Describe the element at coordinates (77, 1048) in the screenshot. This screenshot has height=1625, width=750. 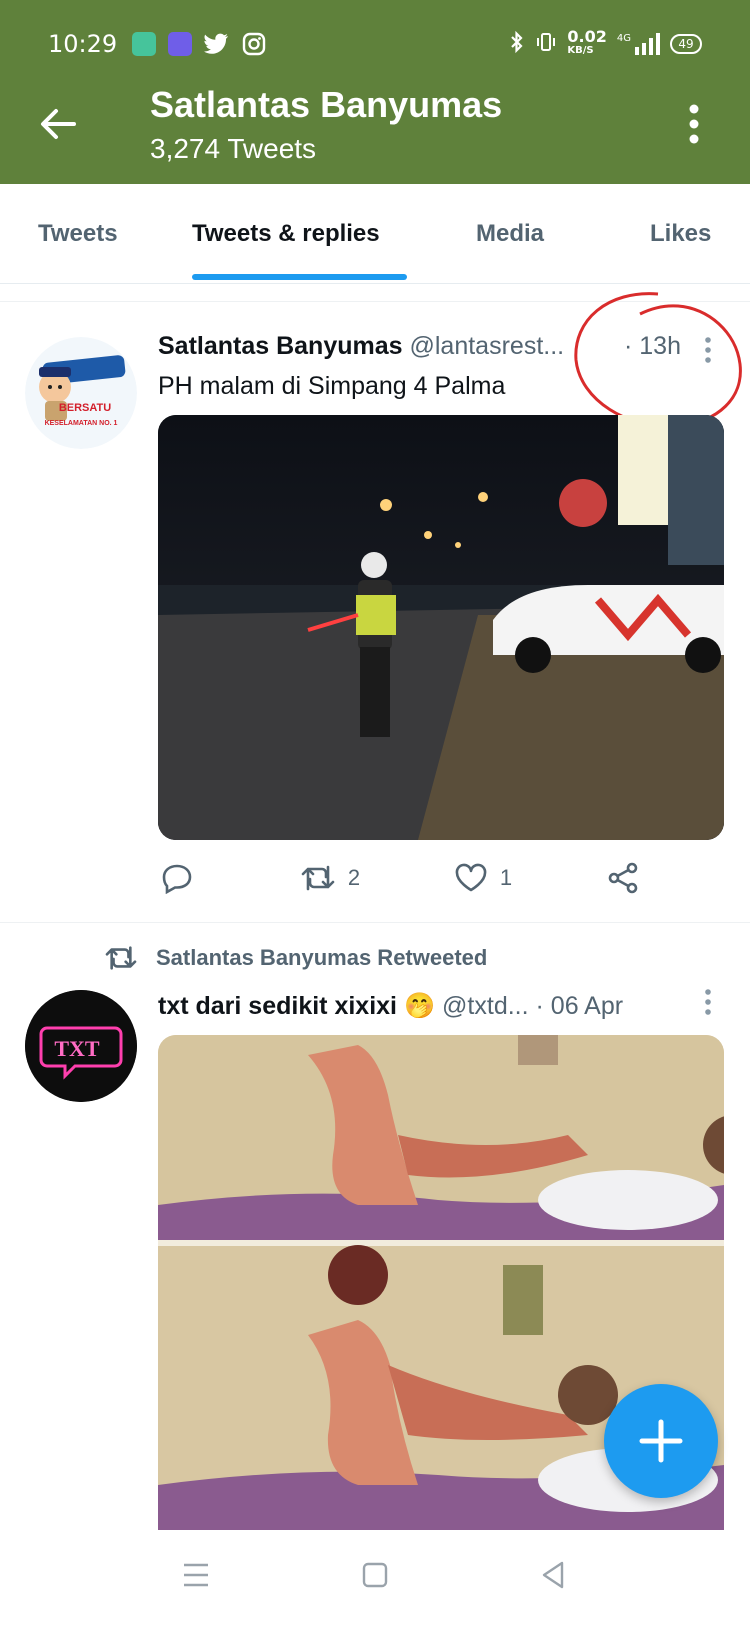
I see `avatar-label: TXT` at that location.